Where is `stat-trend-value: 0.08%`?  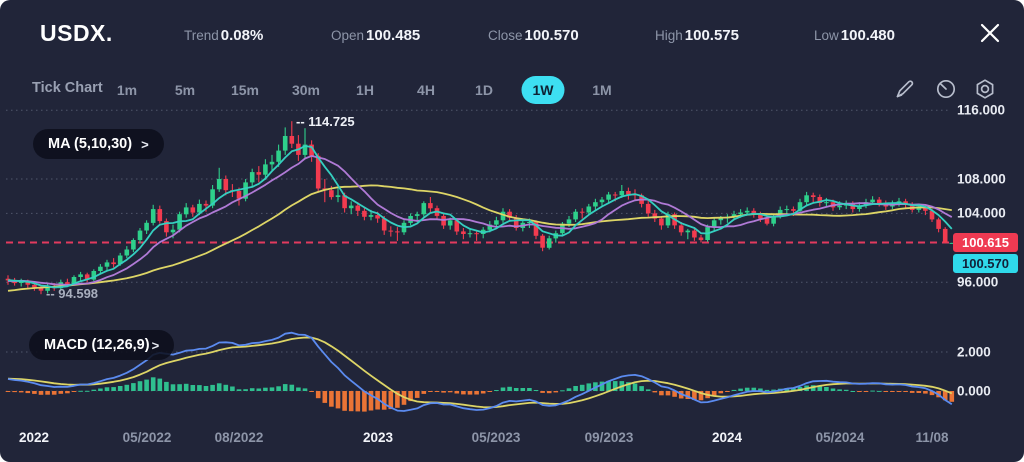
stat-trend-value: 0.08% is located at coordinates (242, 35).